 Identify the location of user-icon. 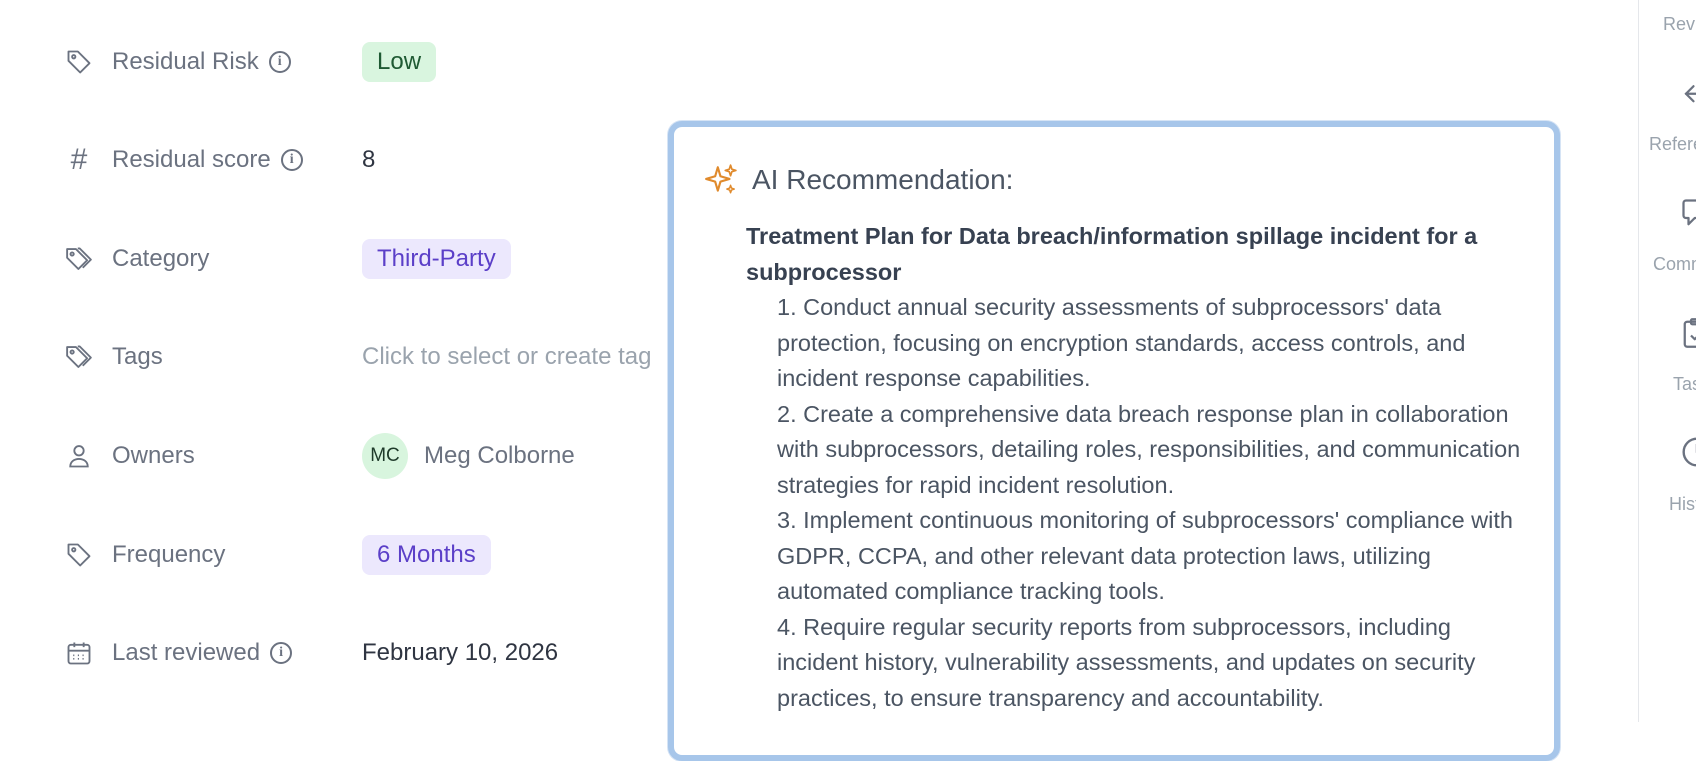
(79, 456).